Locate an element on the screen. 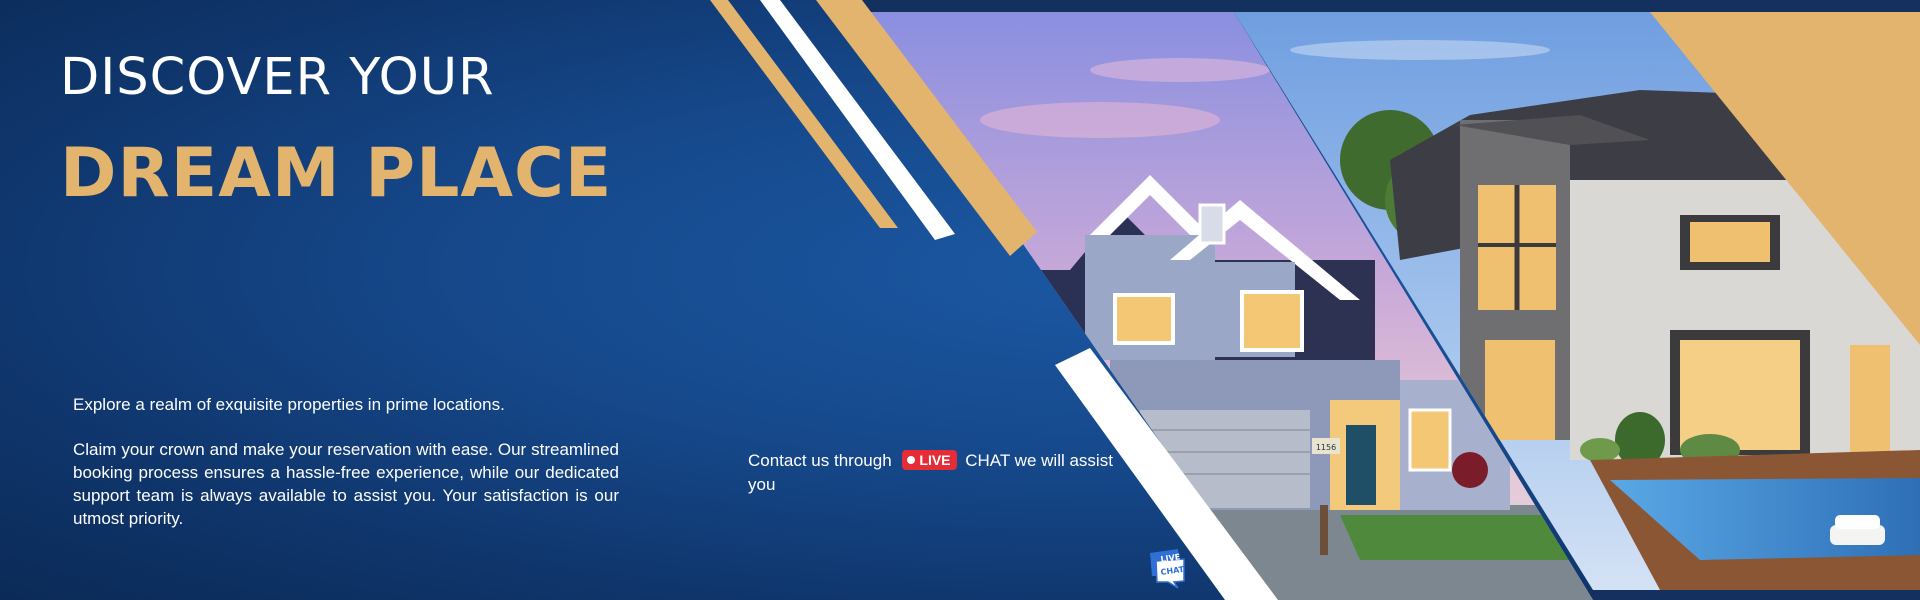  live-badge: LIVE is located at coordinates (929, 460).